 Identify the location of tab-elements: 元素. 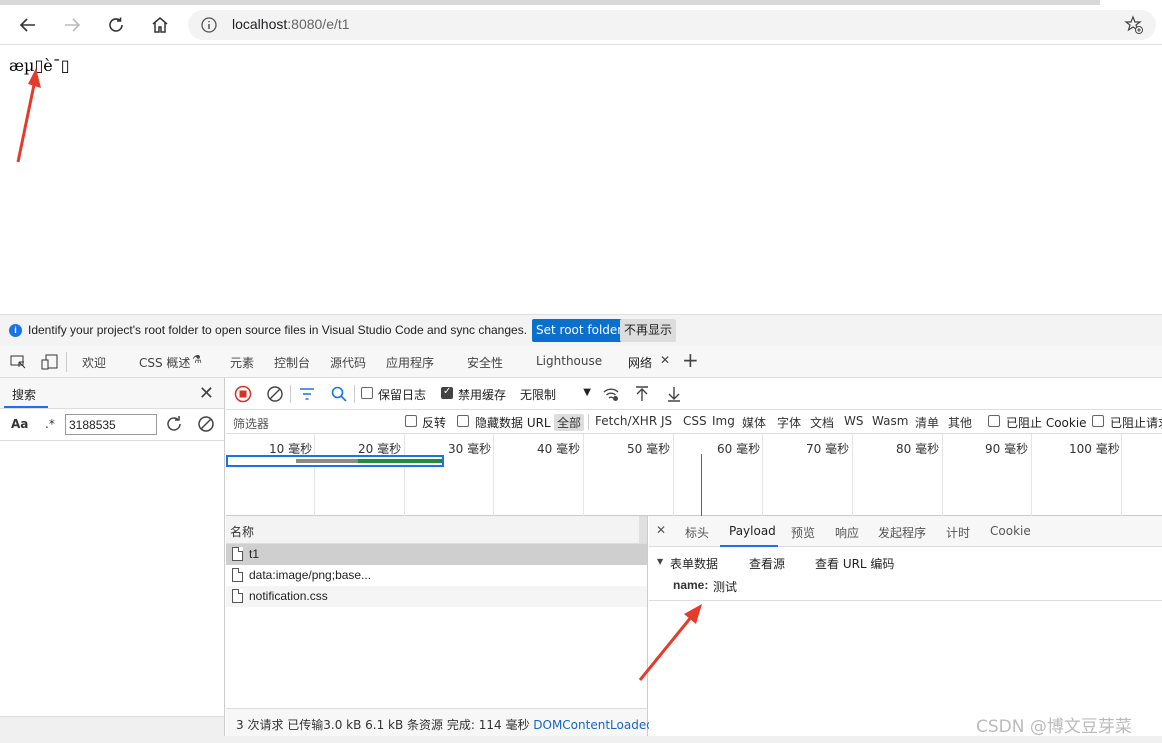
(242, 362).